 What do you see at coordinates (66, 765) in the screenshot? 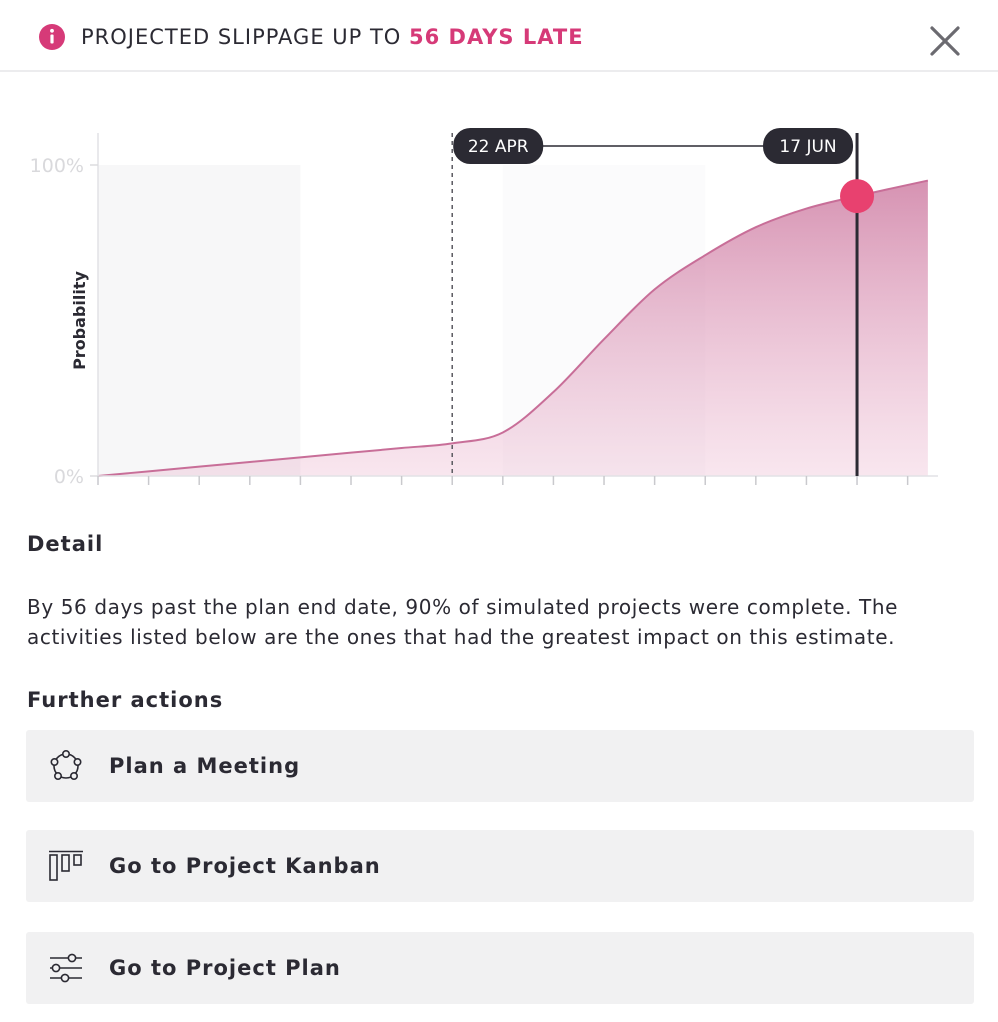
I see `meeting-icon` at bounding box center [66, 765].